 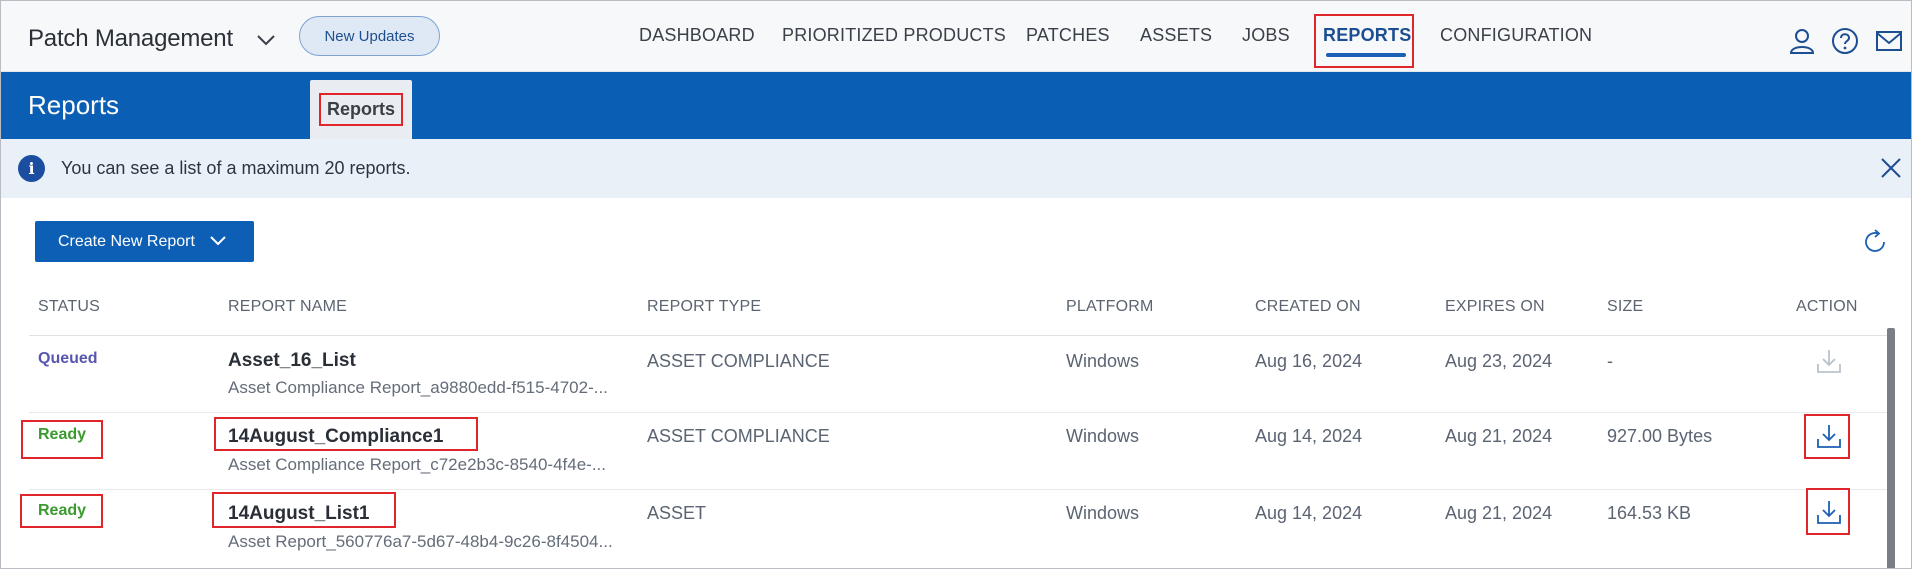 What do you see at coordinates (1176, 35) in the screenshot?
I see `nav-assets: ASSETS` at bounding box center [1176, 35].